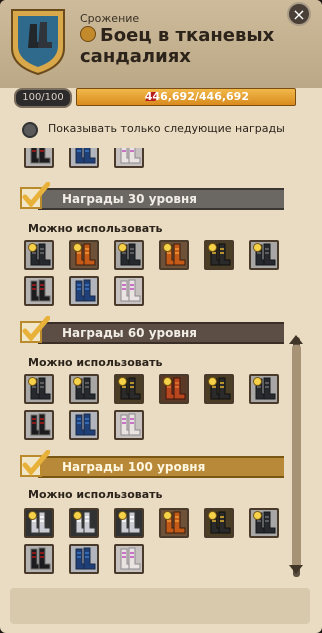 The image size is (322, 633). I want to click on panel-subtitle: Срожение, so click(110, 18).